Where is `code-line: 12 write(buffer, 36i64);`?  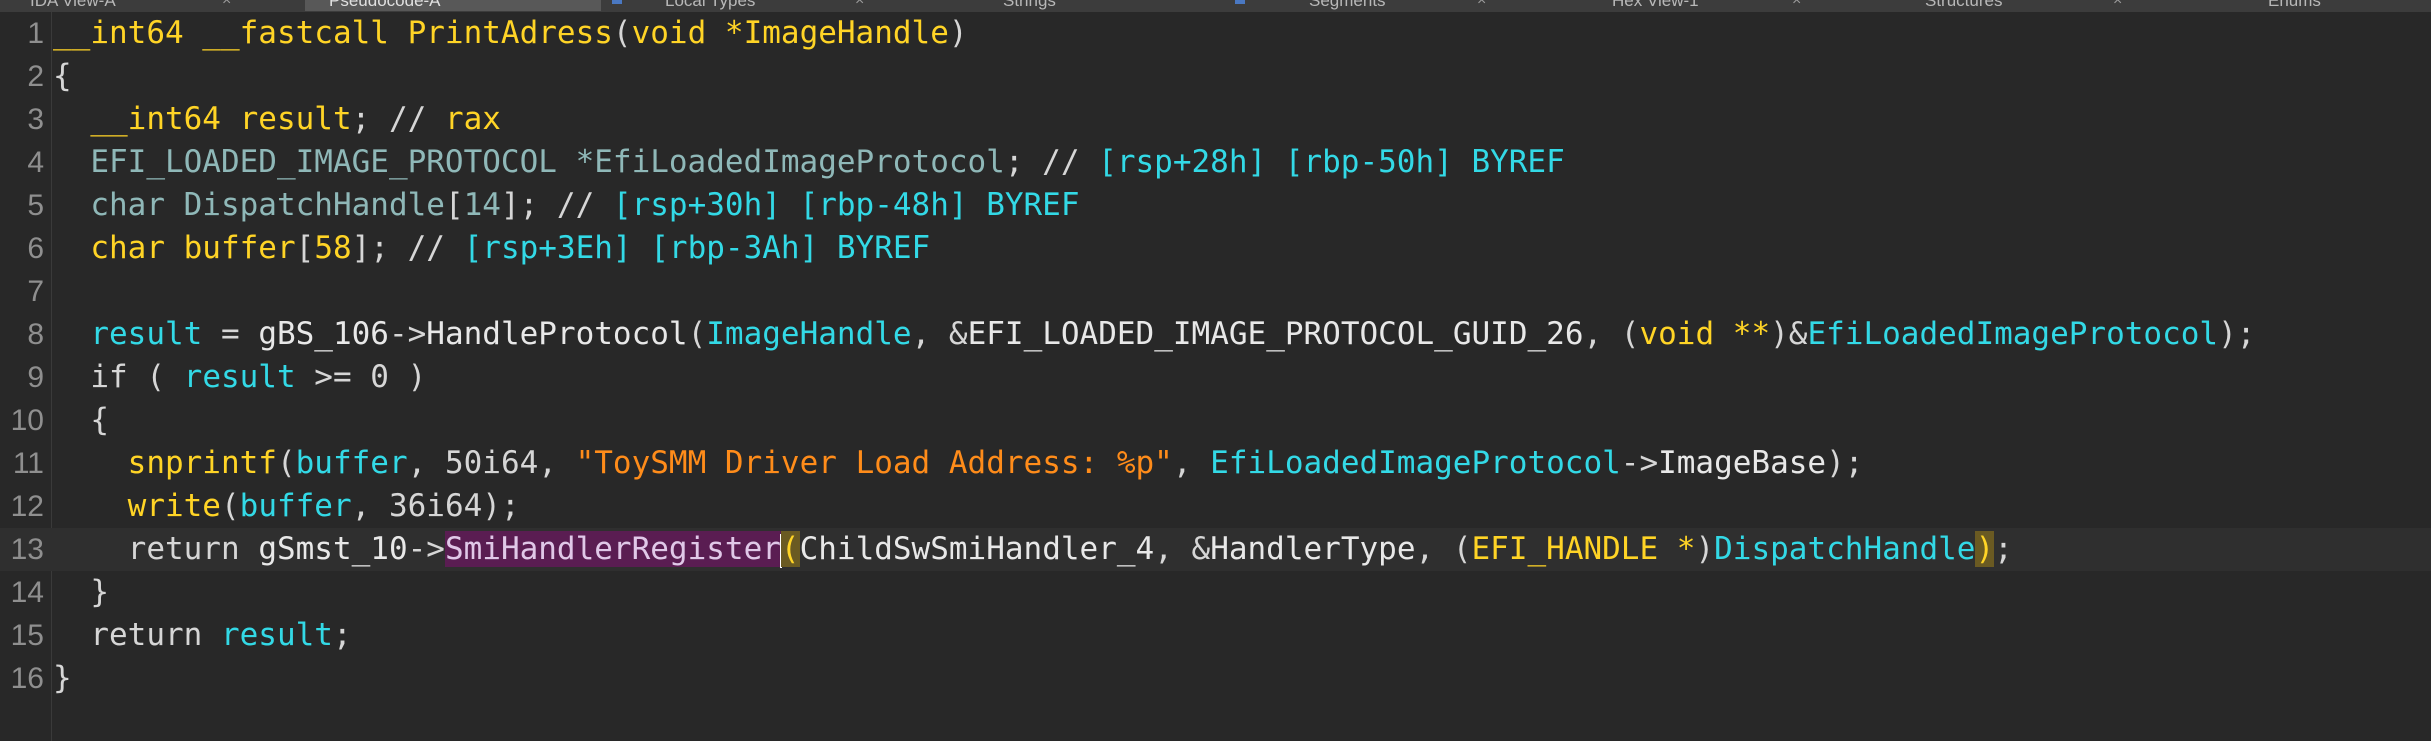 code-line: 12 write(buffer, 36i64); is located at coordinates (1215, 506).